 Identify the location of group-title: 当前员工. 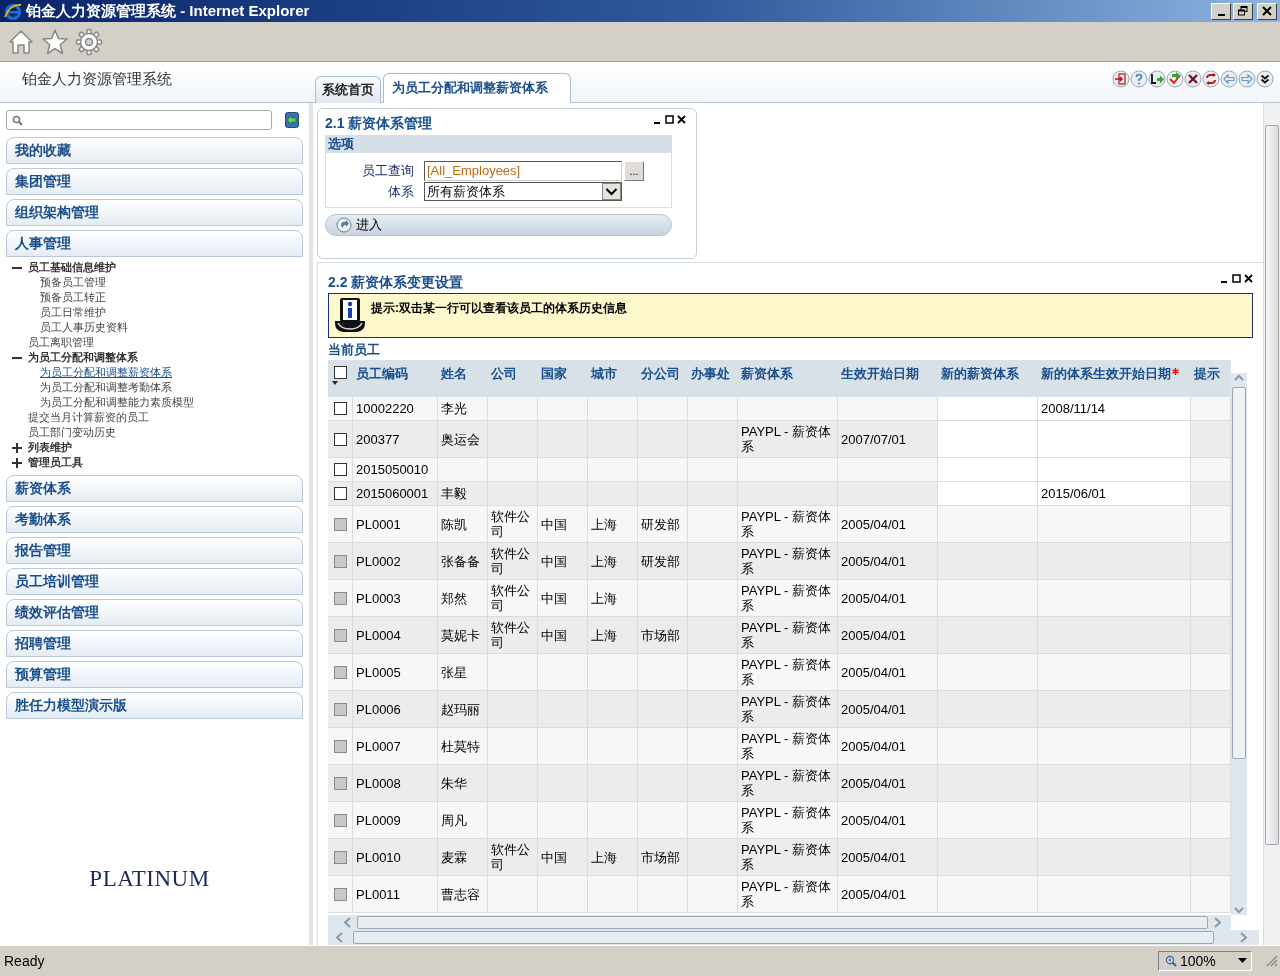
(354, 350).